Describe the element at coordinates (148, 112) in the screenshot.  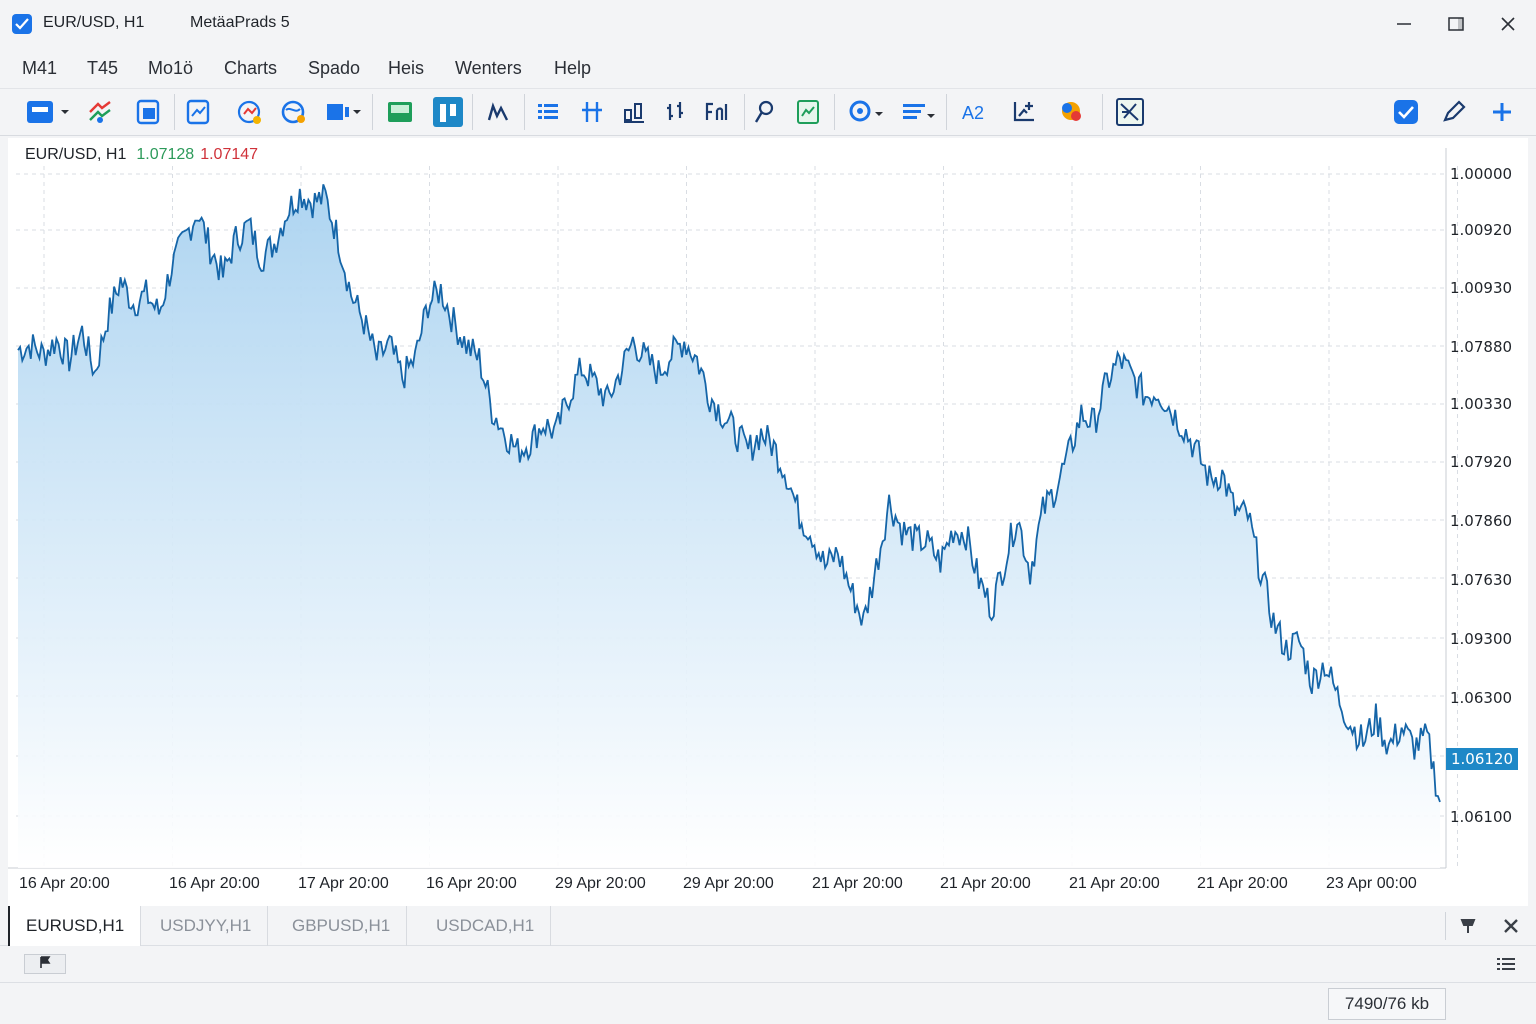
I see `data-window-icon` at that location.